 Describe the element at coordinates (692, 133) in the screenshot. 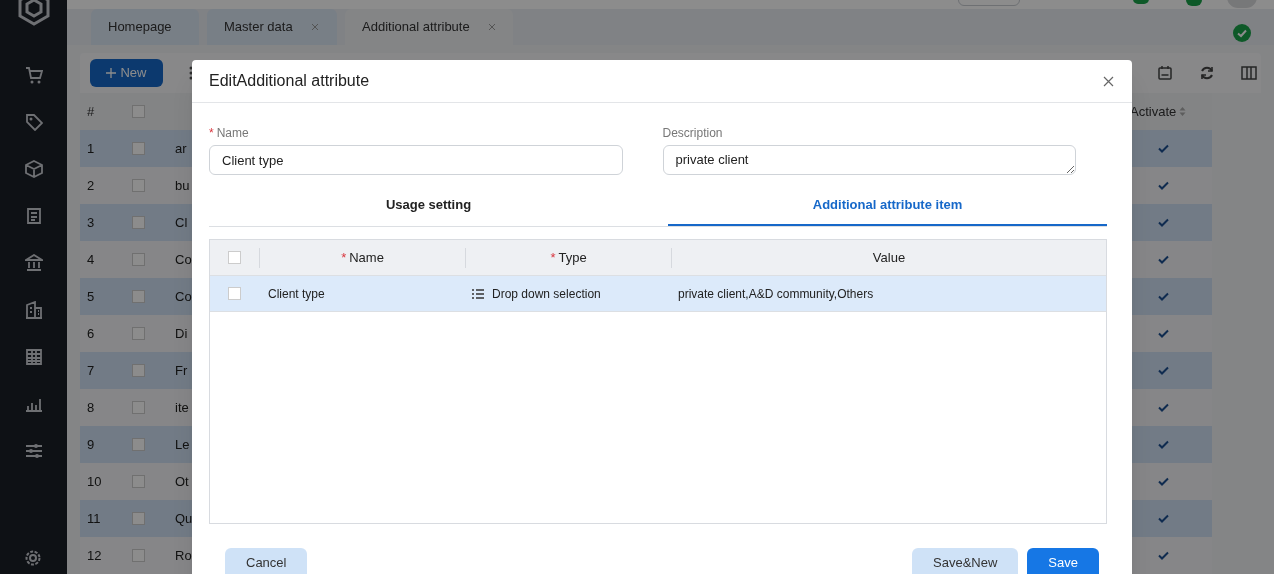

I see `field-label: Description` at that location.